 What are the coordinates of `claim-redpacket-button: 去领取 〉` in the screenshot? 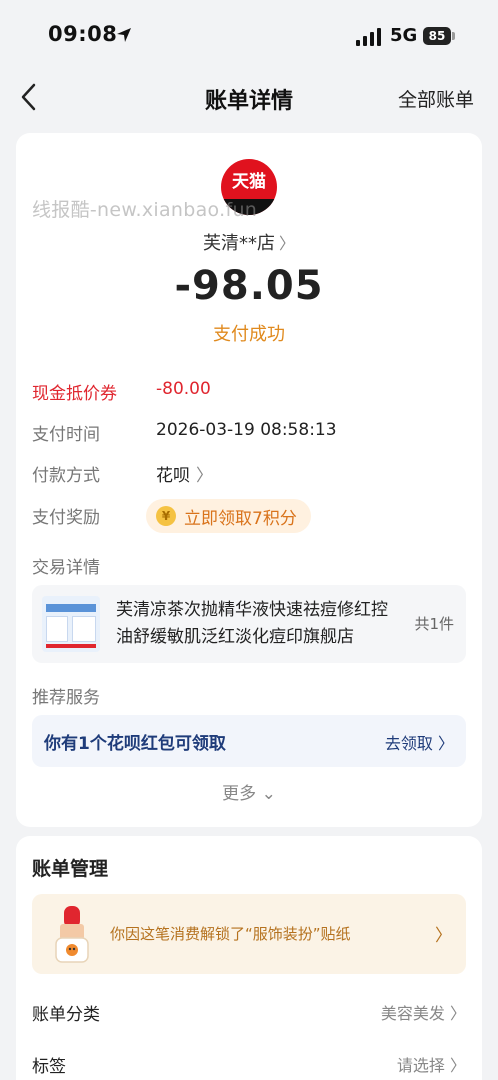 It's located at (419, 742).